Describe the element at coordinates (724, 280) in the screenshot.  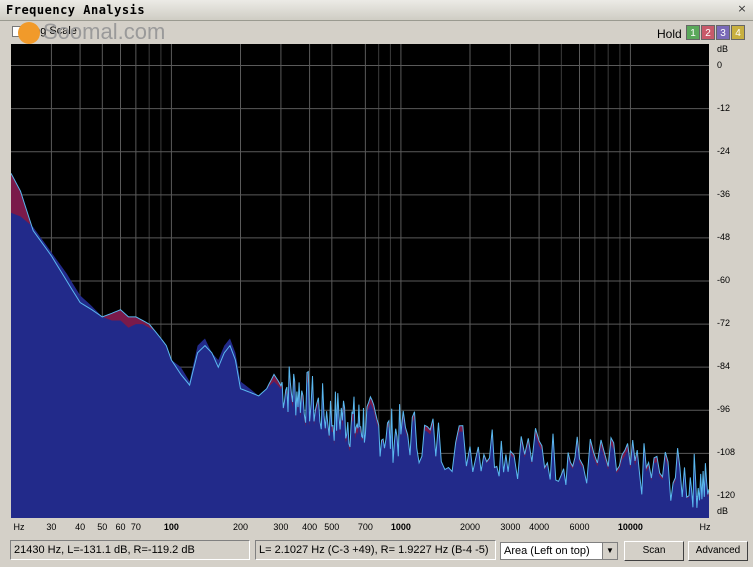
I see `y-tick-label: -60` at that location.